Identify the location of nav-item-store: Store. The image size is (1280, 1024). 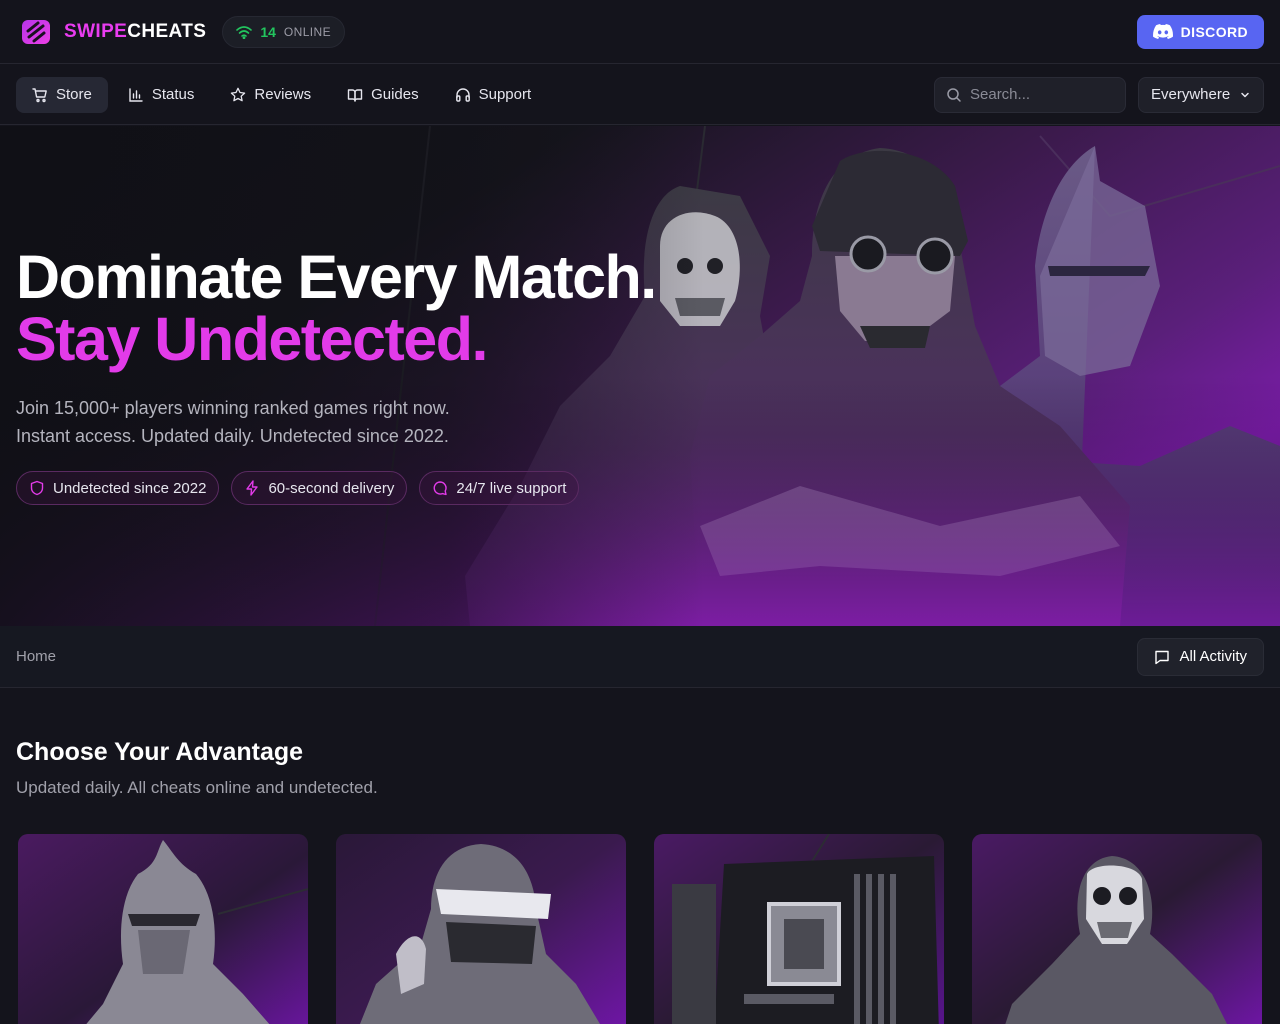
(62, 94).